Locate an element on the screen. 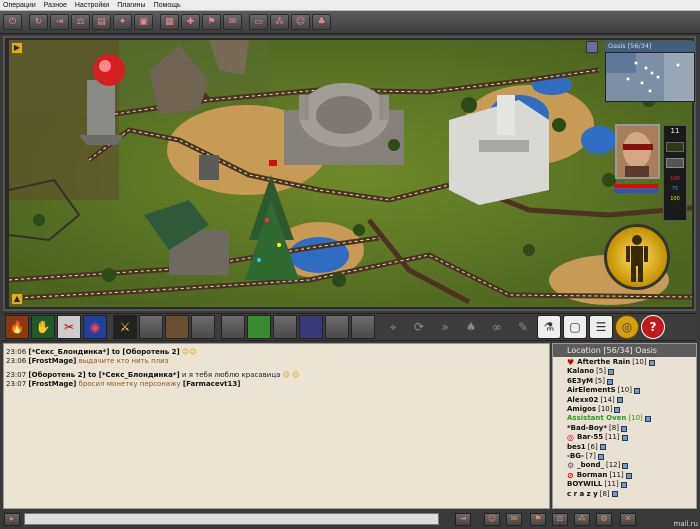 The width and height of the screenshot is (700, 529). player-name: _bond_ is located at coordinates (590, 465).